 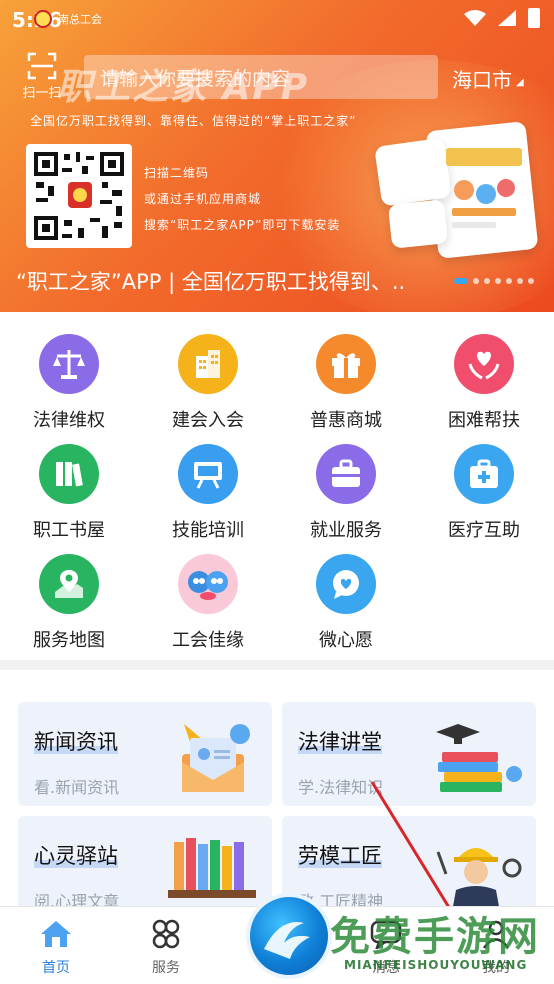 I want to click on grid-item-label: 工会佳缘, so click(x=208, y=640).